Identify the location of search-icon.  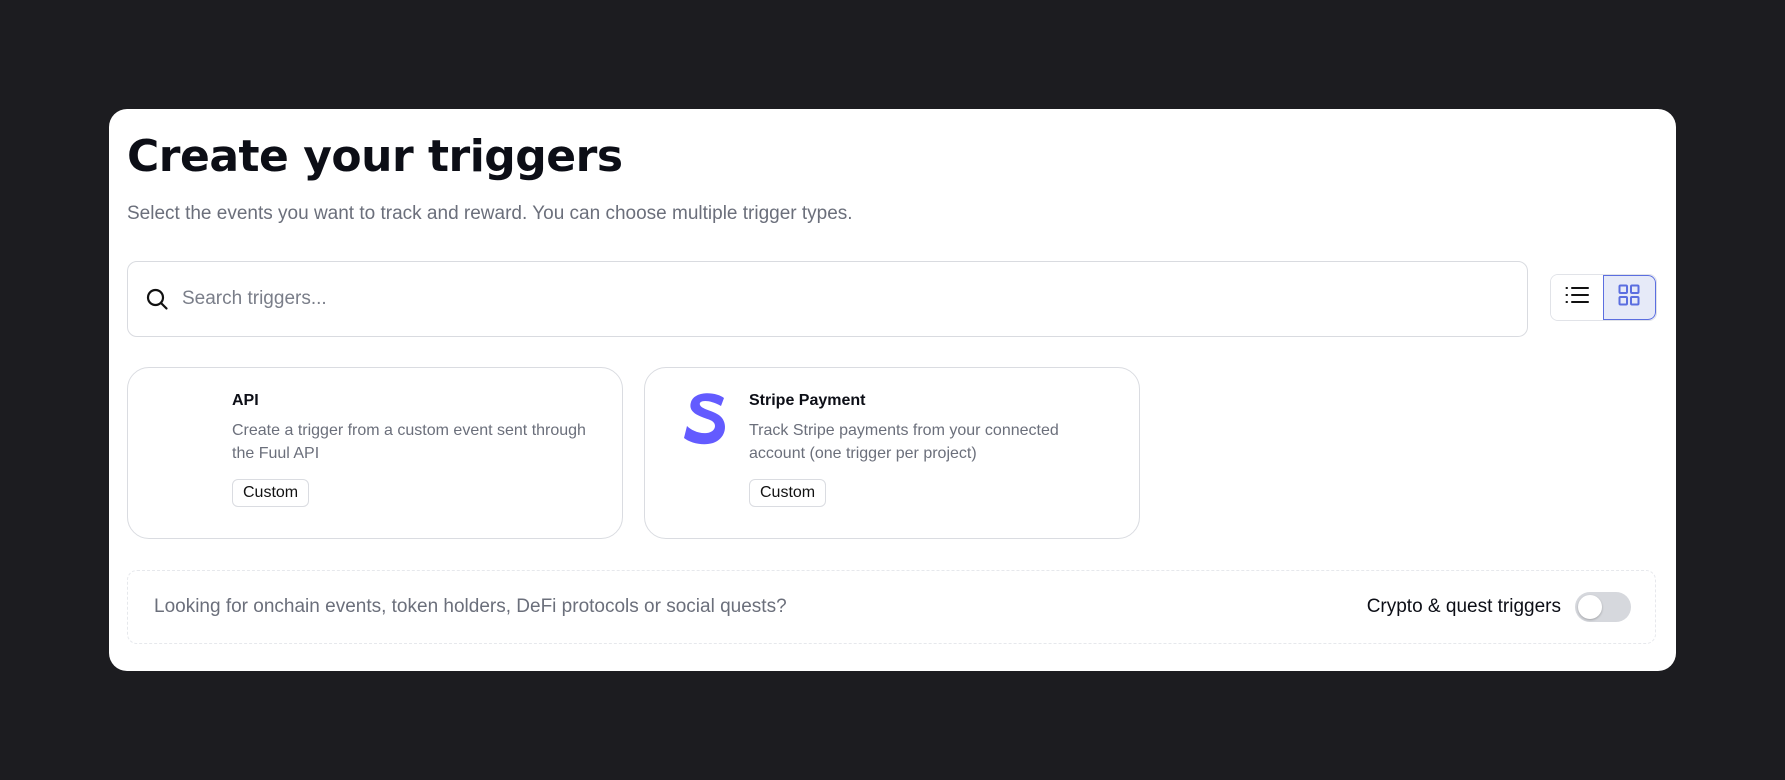
(157, 299).